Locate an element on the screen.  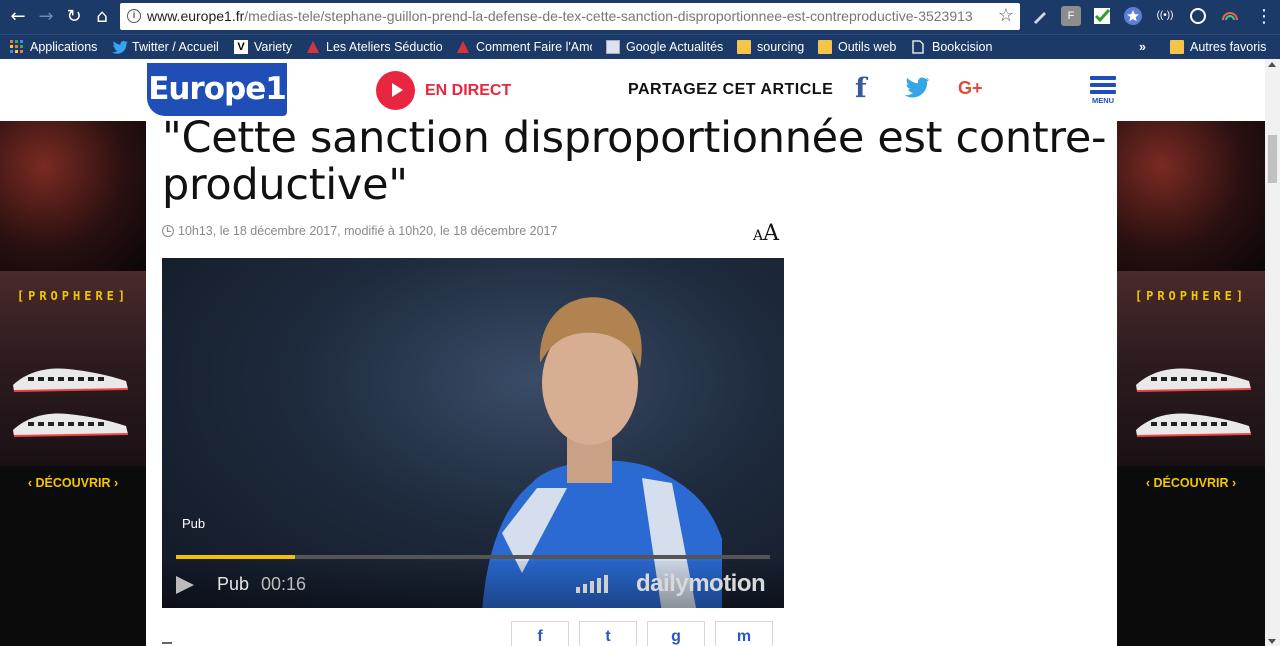
right-side-ad: [PROPHERE] ‹ DÉCOUVRIR › is located at coordinates (1191, 383).